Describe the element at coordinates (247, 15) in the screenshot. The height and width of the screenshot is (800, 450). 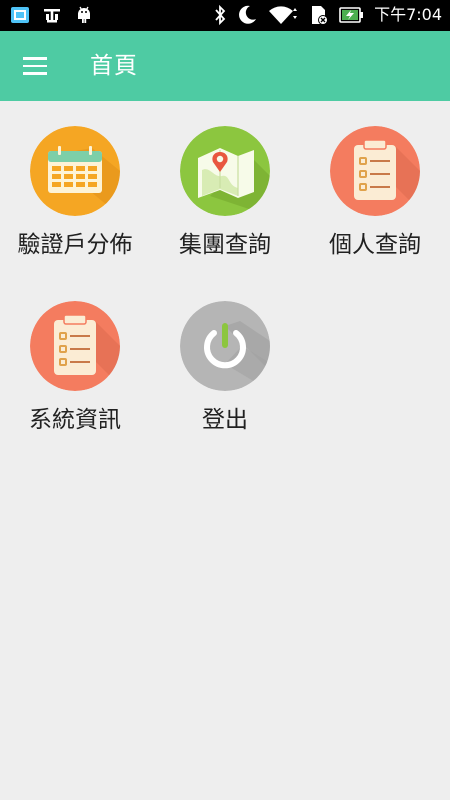
I see `moon-icon` at that location.